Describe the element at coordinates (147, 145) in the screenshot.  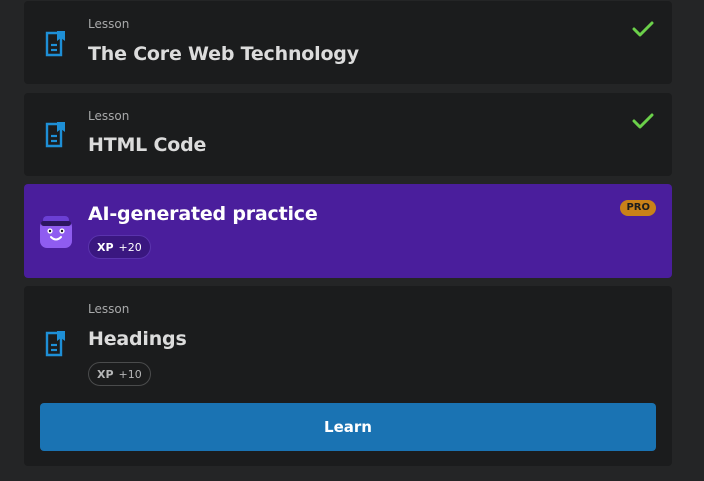
I see `lesson-title: HTML Code` at that location.